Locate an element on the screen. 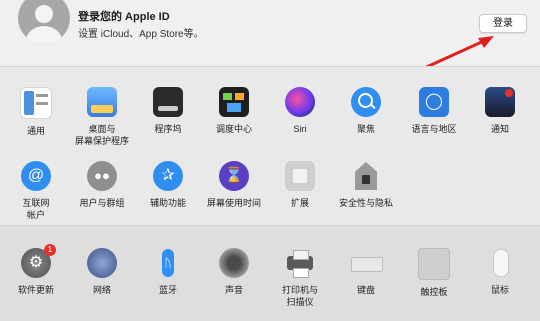 The height and width of the screenshot is (321, 540). pref-bluetooth: ᚢ 蓝牙 is located at coordinates (168, 272).